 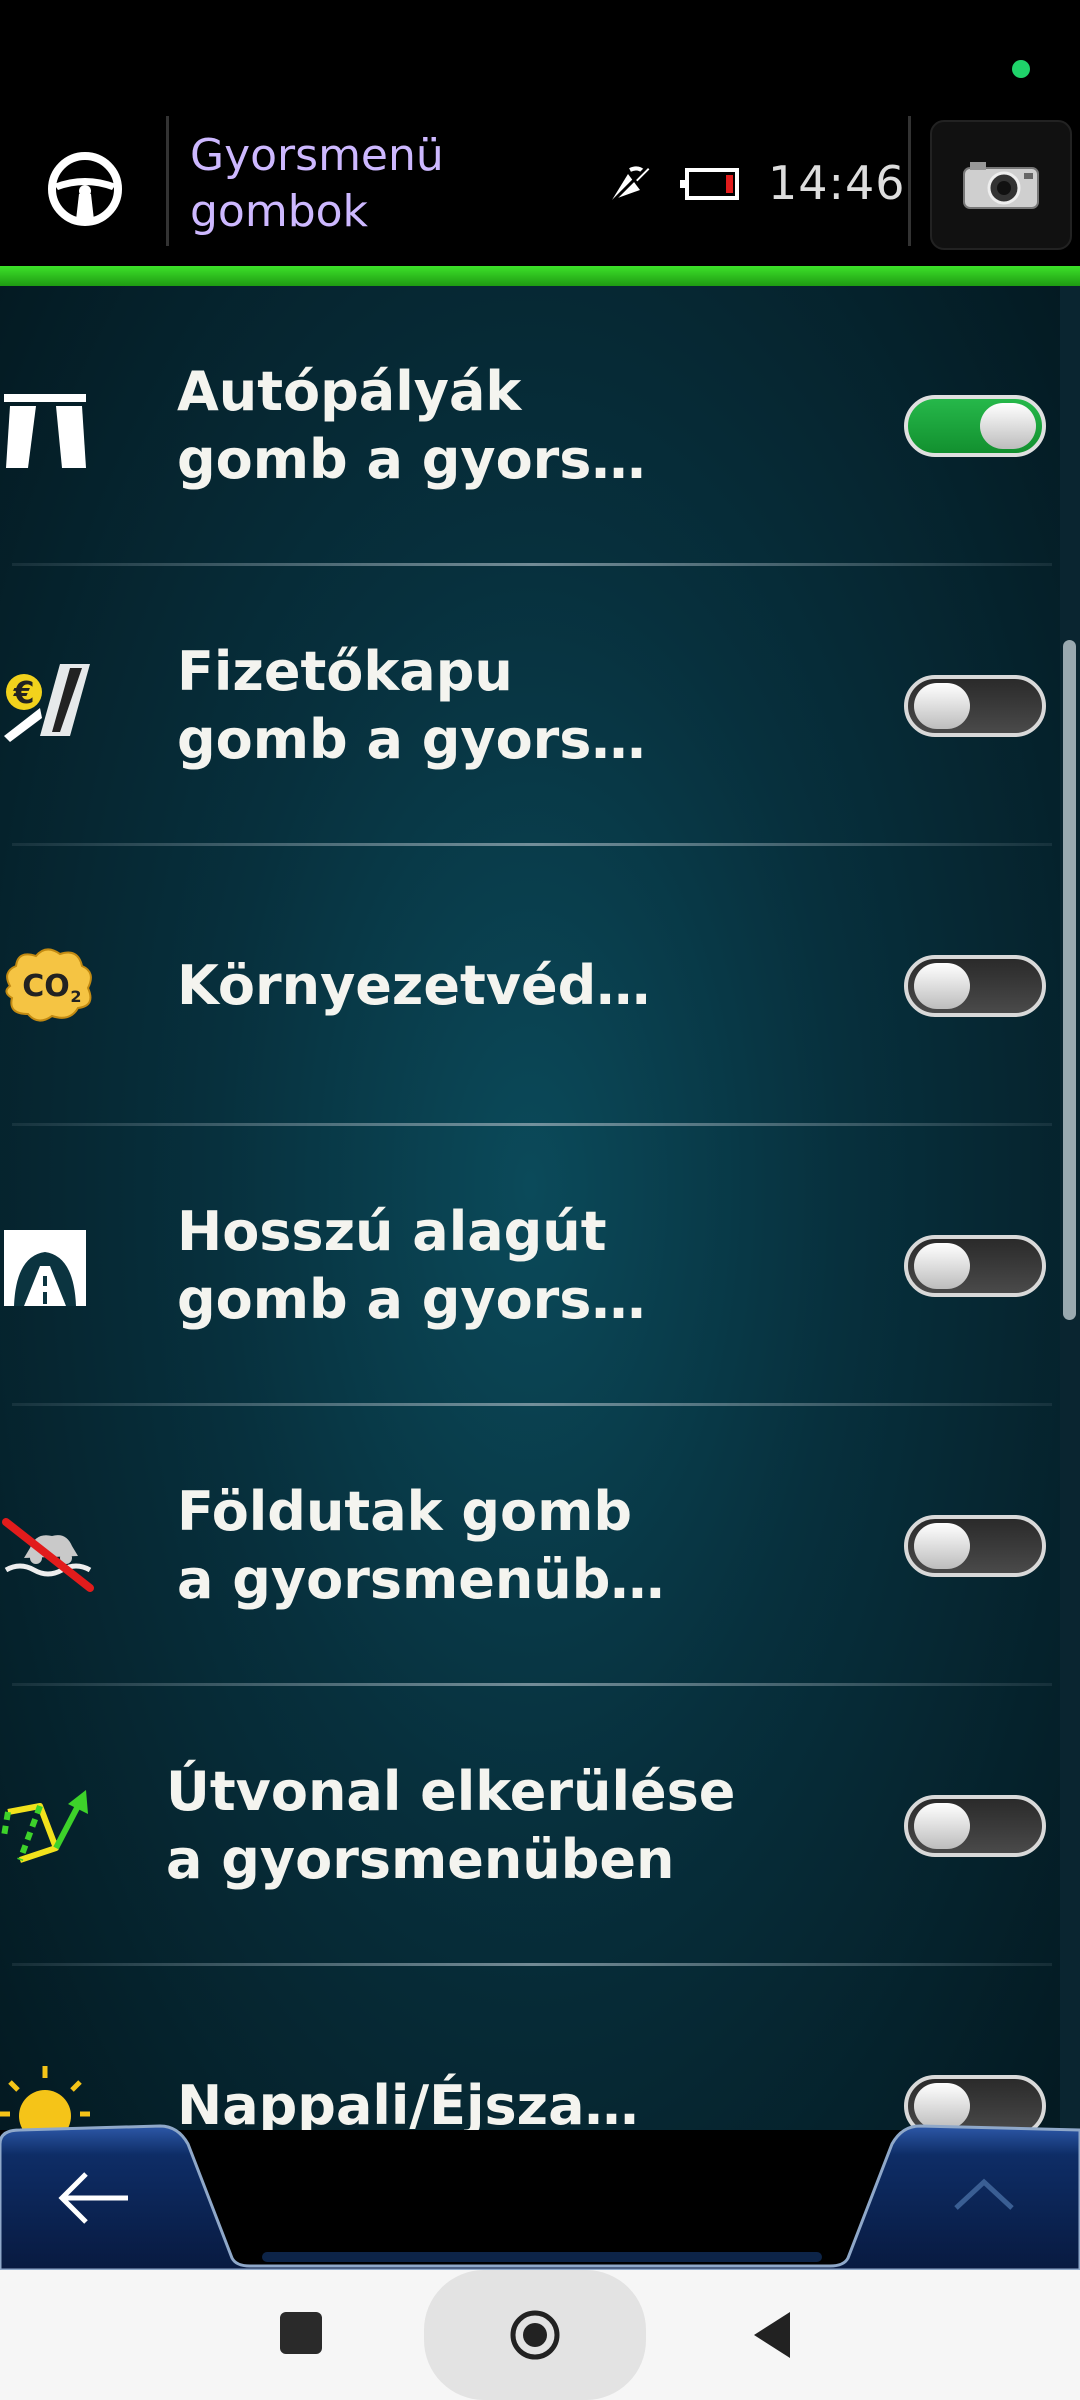 I want to click on camera-icon, so click(x=1001, y=185).